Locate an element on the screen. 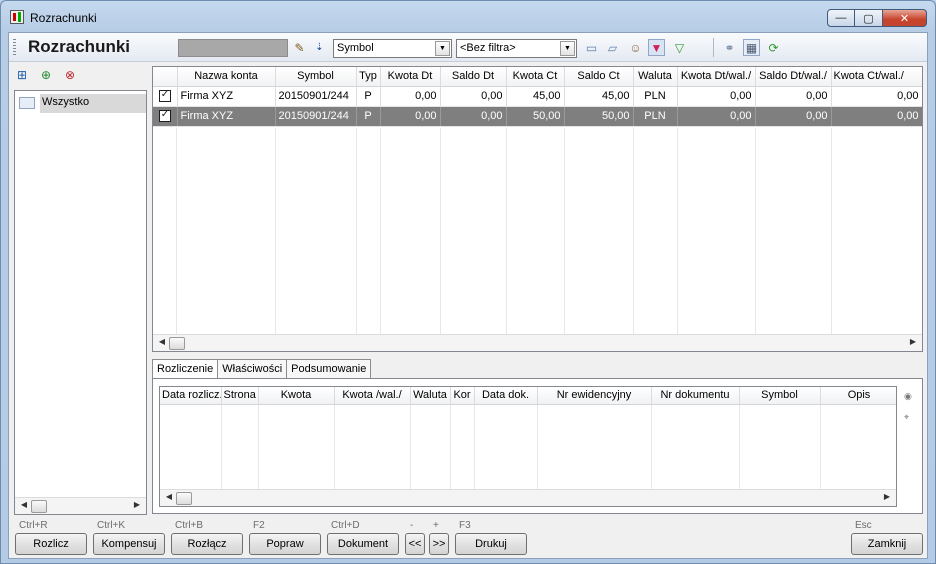  pin-icon: ⌖ is located at coordinates (910, 417).